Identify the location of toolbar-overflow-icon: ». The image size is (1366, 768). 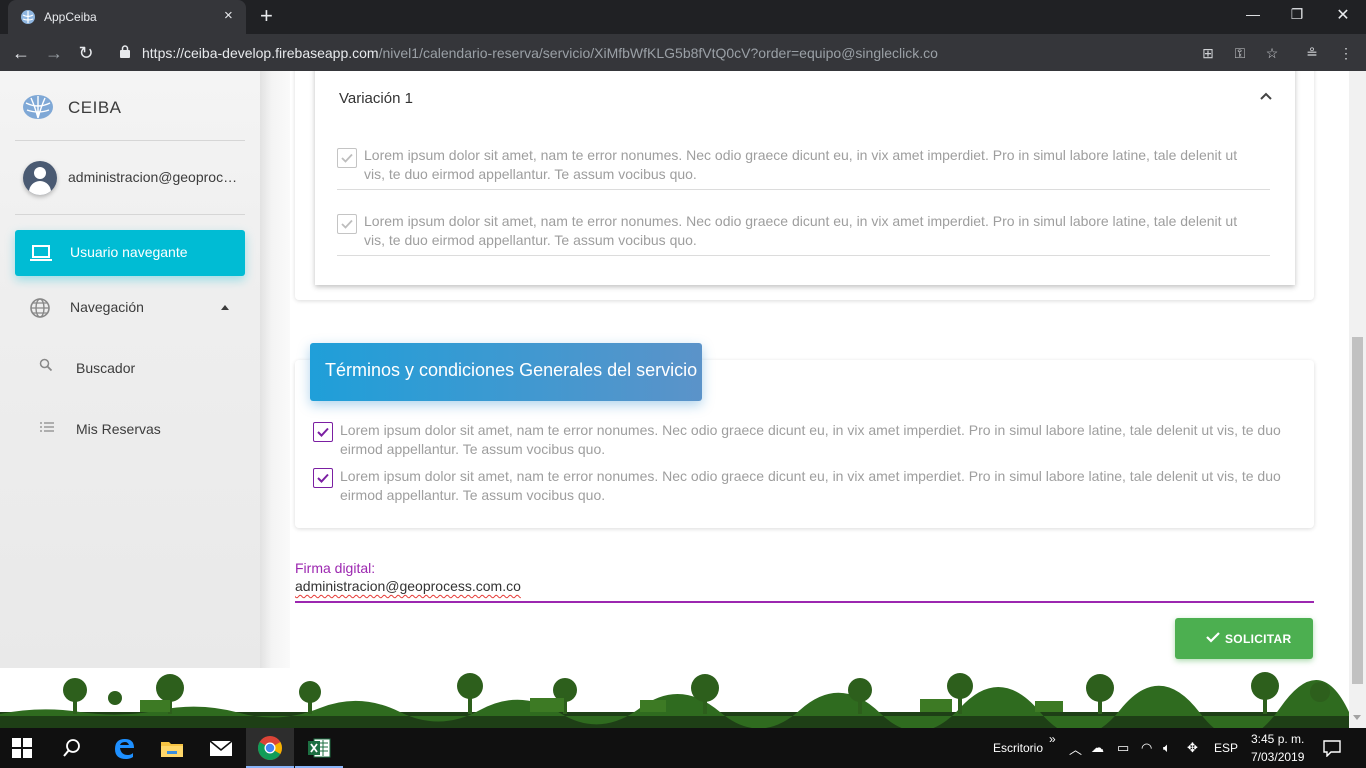
(1052, 739).